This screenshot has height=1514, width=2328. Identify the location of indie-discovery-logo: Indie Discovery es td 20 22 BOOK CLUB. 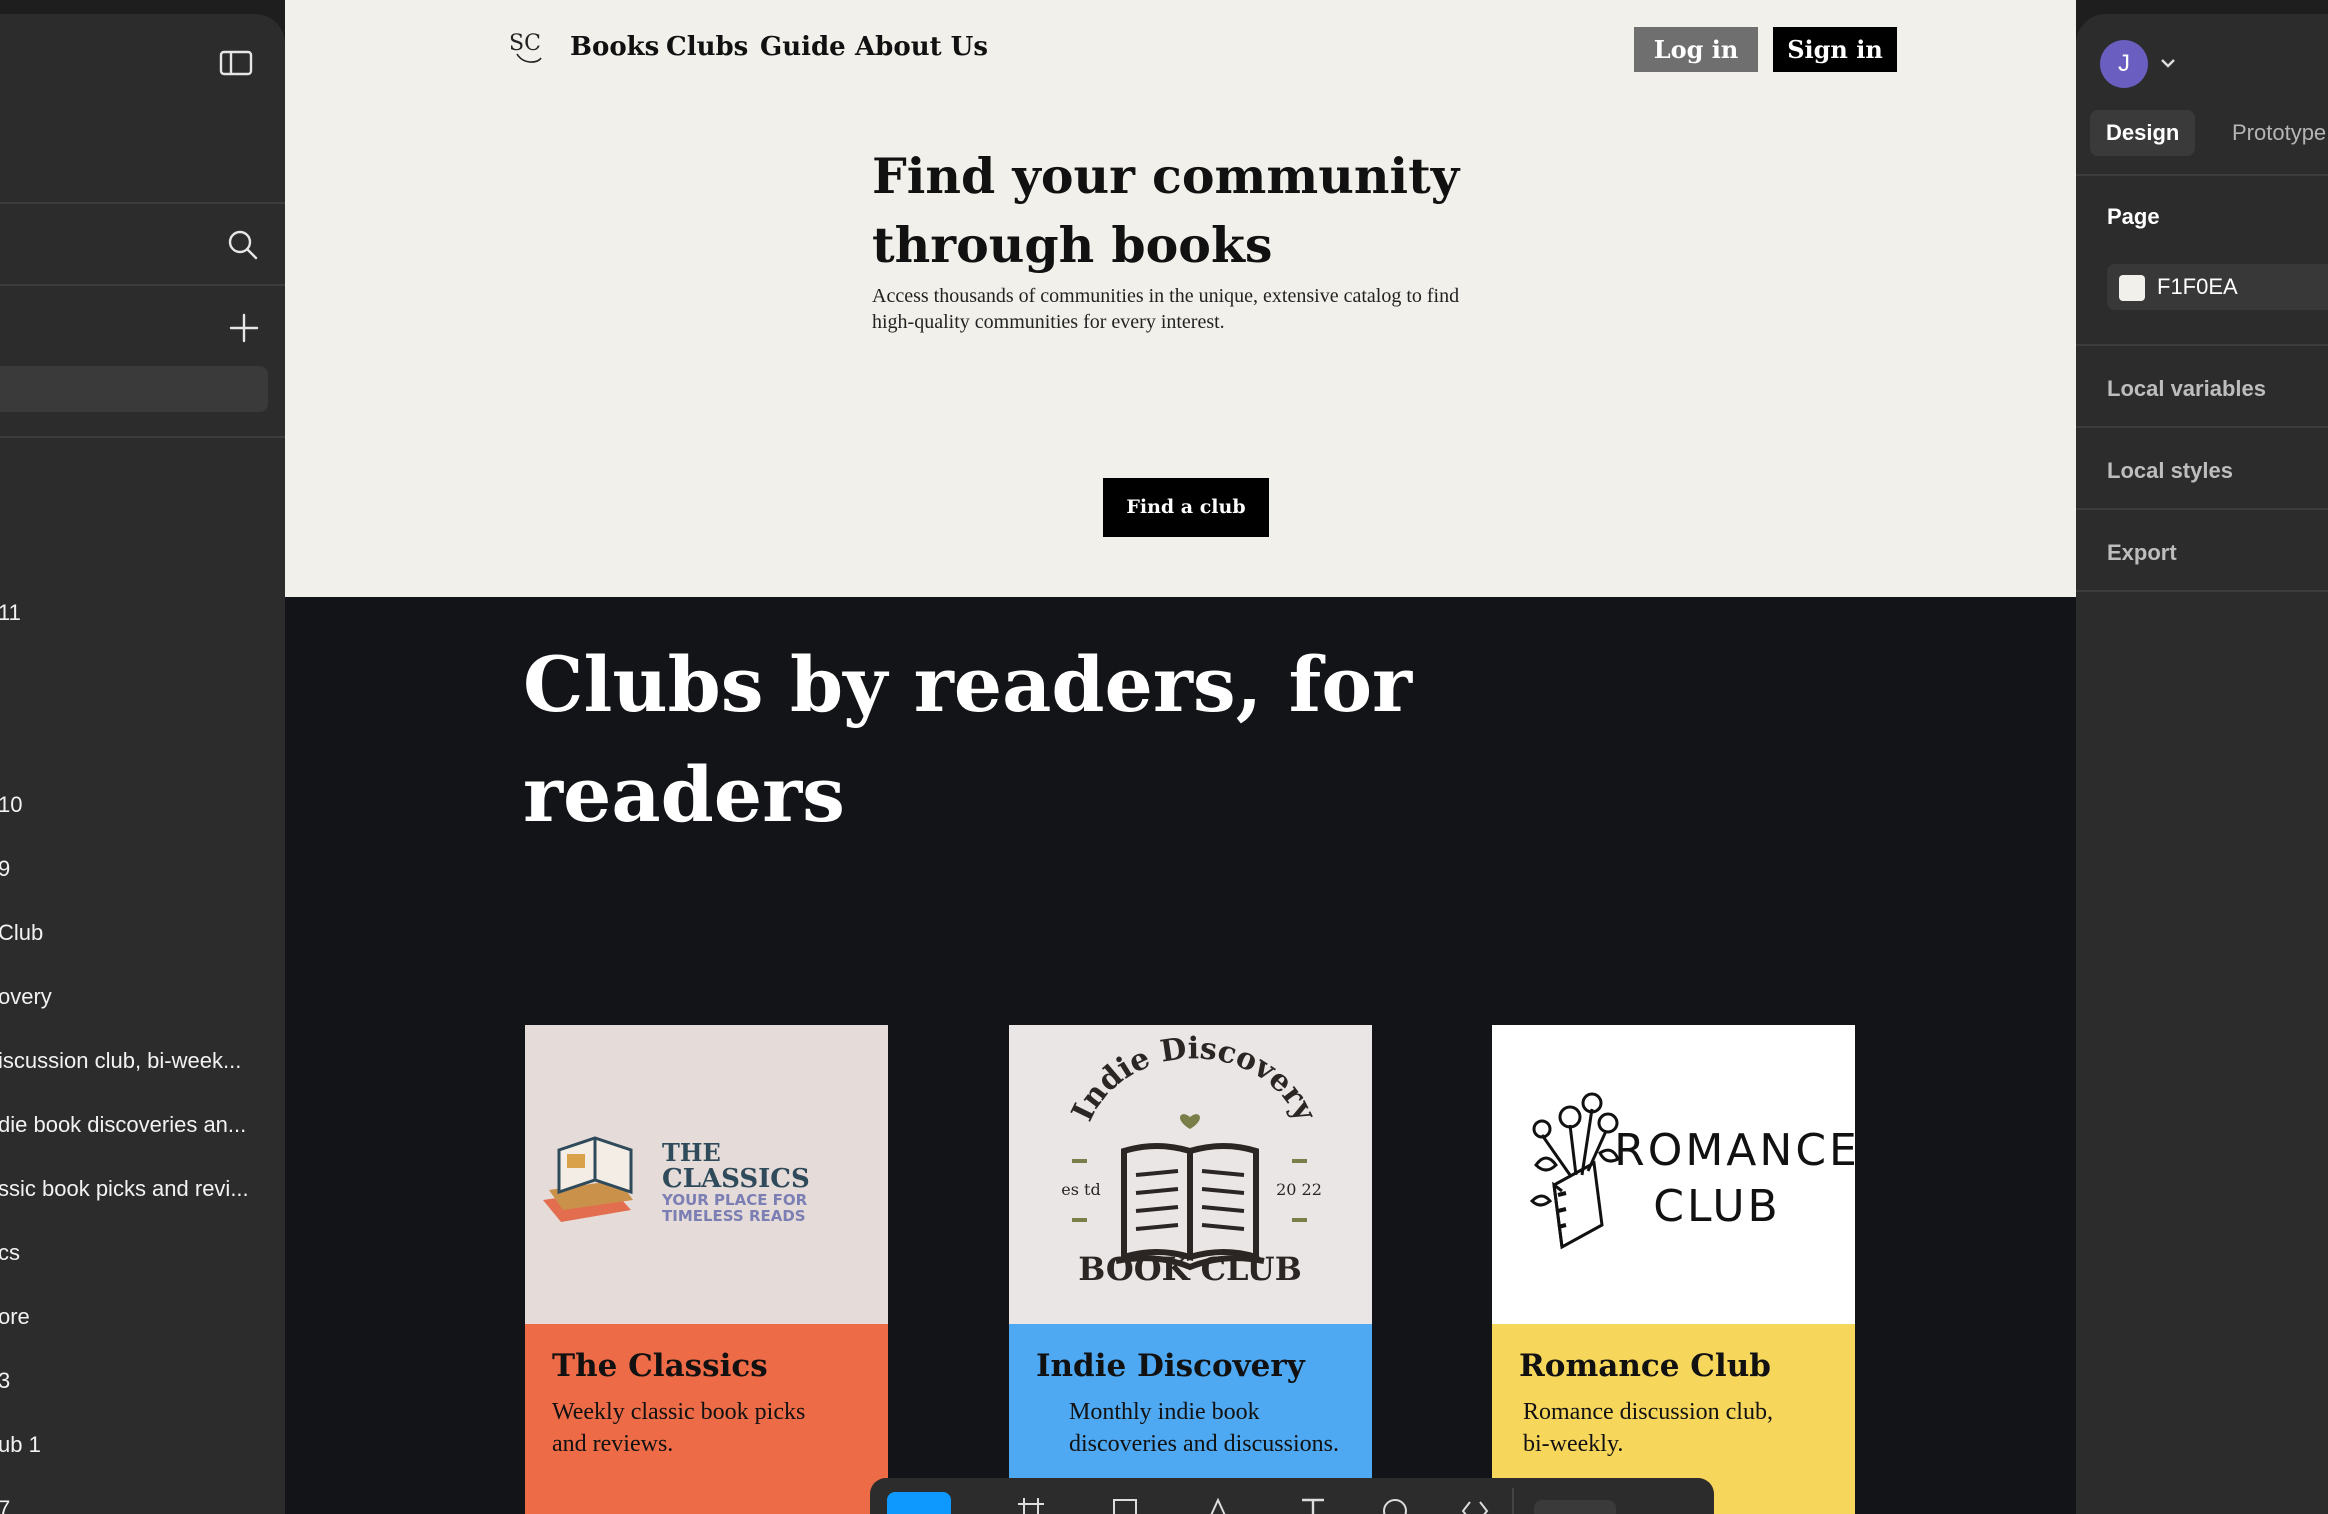
(1192, 1159).